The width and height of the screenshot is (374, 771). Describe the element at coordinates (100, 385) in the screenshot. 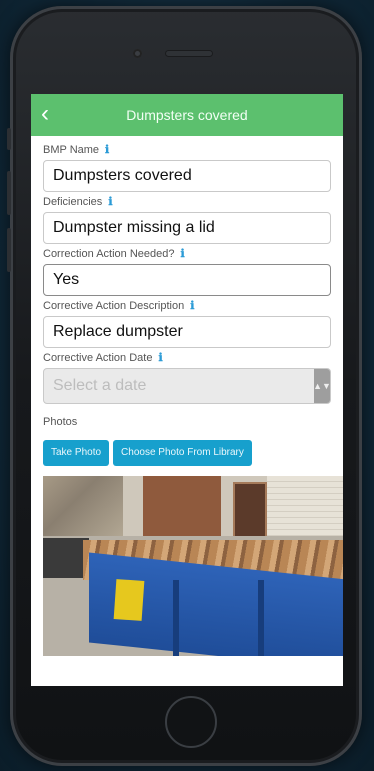

I see `date-placeholder: Select a date` at that location.